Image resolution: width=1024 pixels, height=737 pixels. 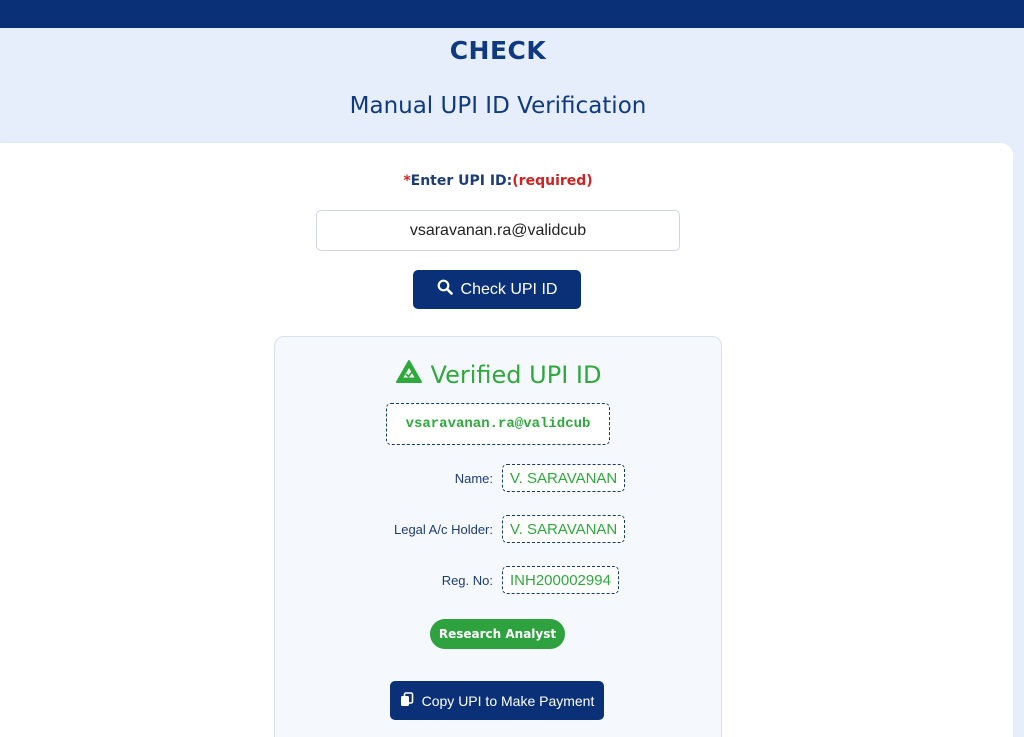 What do you see at coordinates (407, 181) in the screenshot?
I see `required-asterisk: *` at bounding box center [407, 181].